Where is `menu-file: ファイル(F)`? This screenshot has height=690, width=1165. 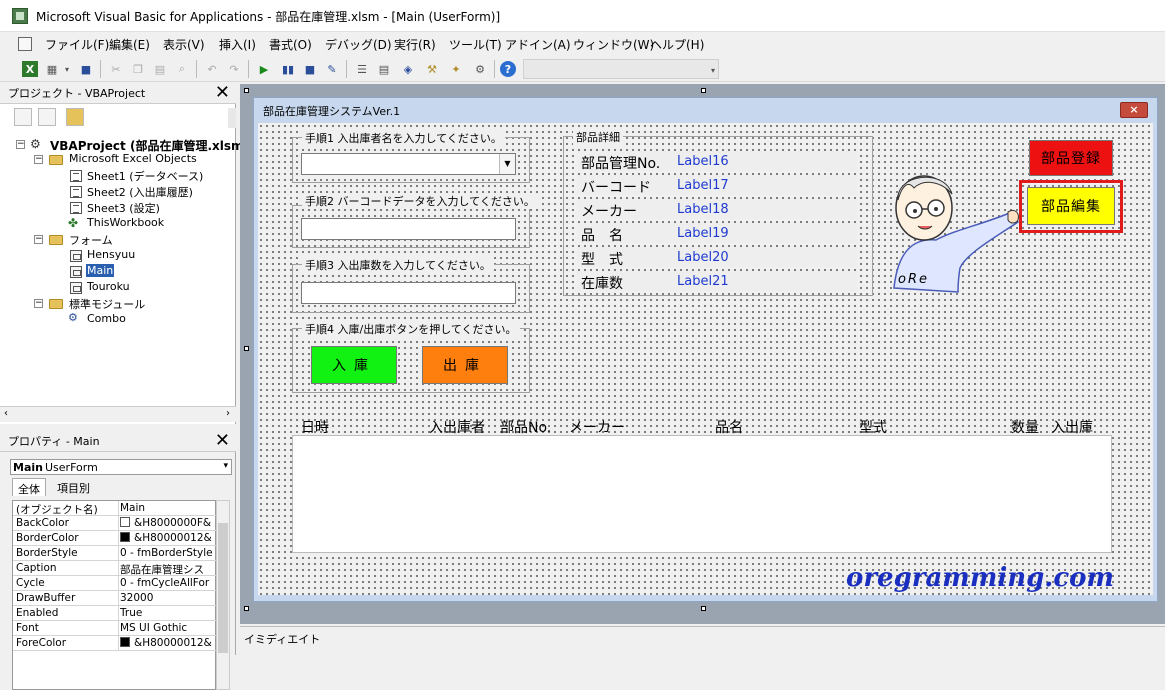 menu-file: ファイル(F) is located at coordinates (77, 44).